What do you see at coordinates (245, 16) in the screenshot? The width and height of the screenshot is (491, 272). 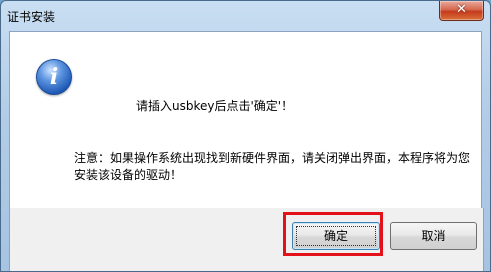 I see `title-bar: 证书安装 ✕` at bounding box center [245, 16].